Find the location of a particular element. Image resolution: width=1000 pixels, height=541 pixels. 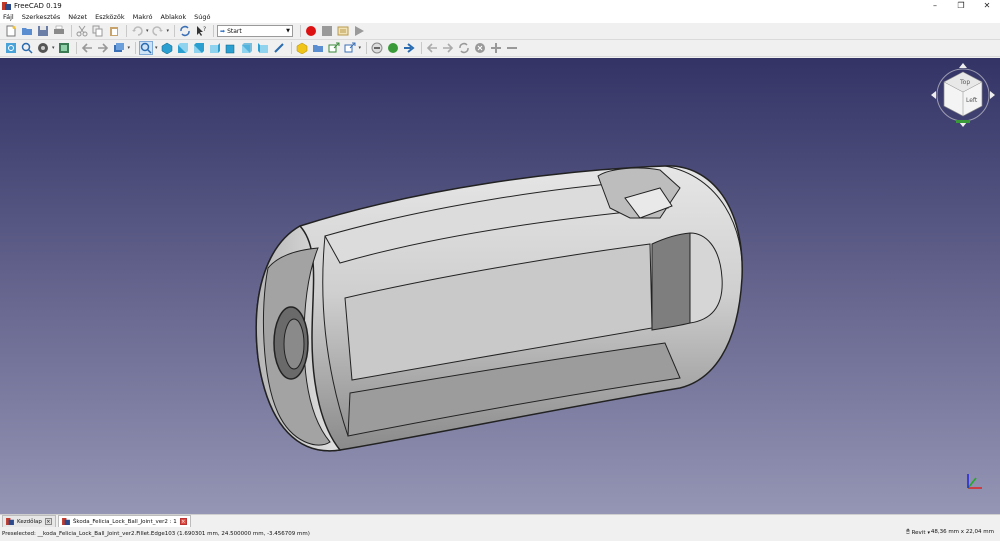

maximize-button: ❐ is located at coordinates (961, 5).